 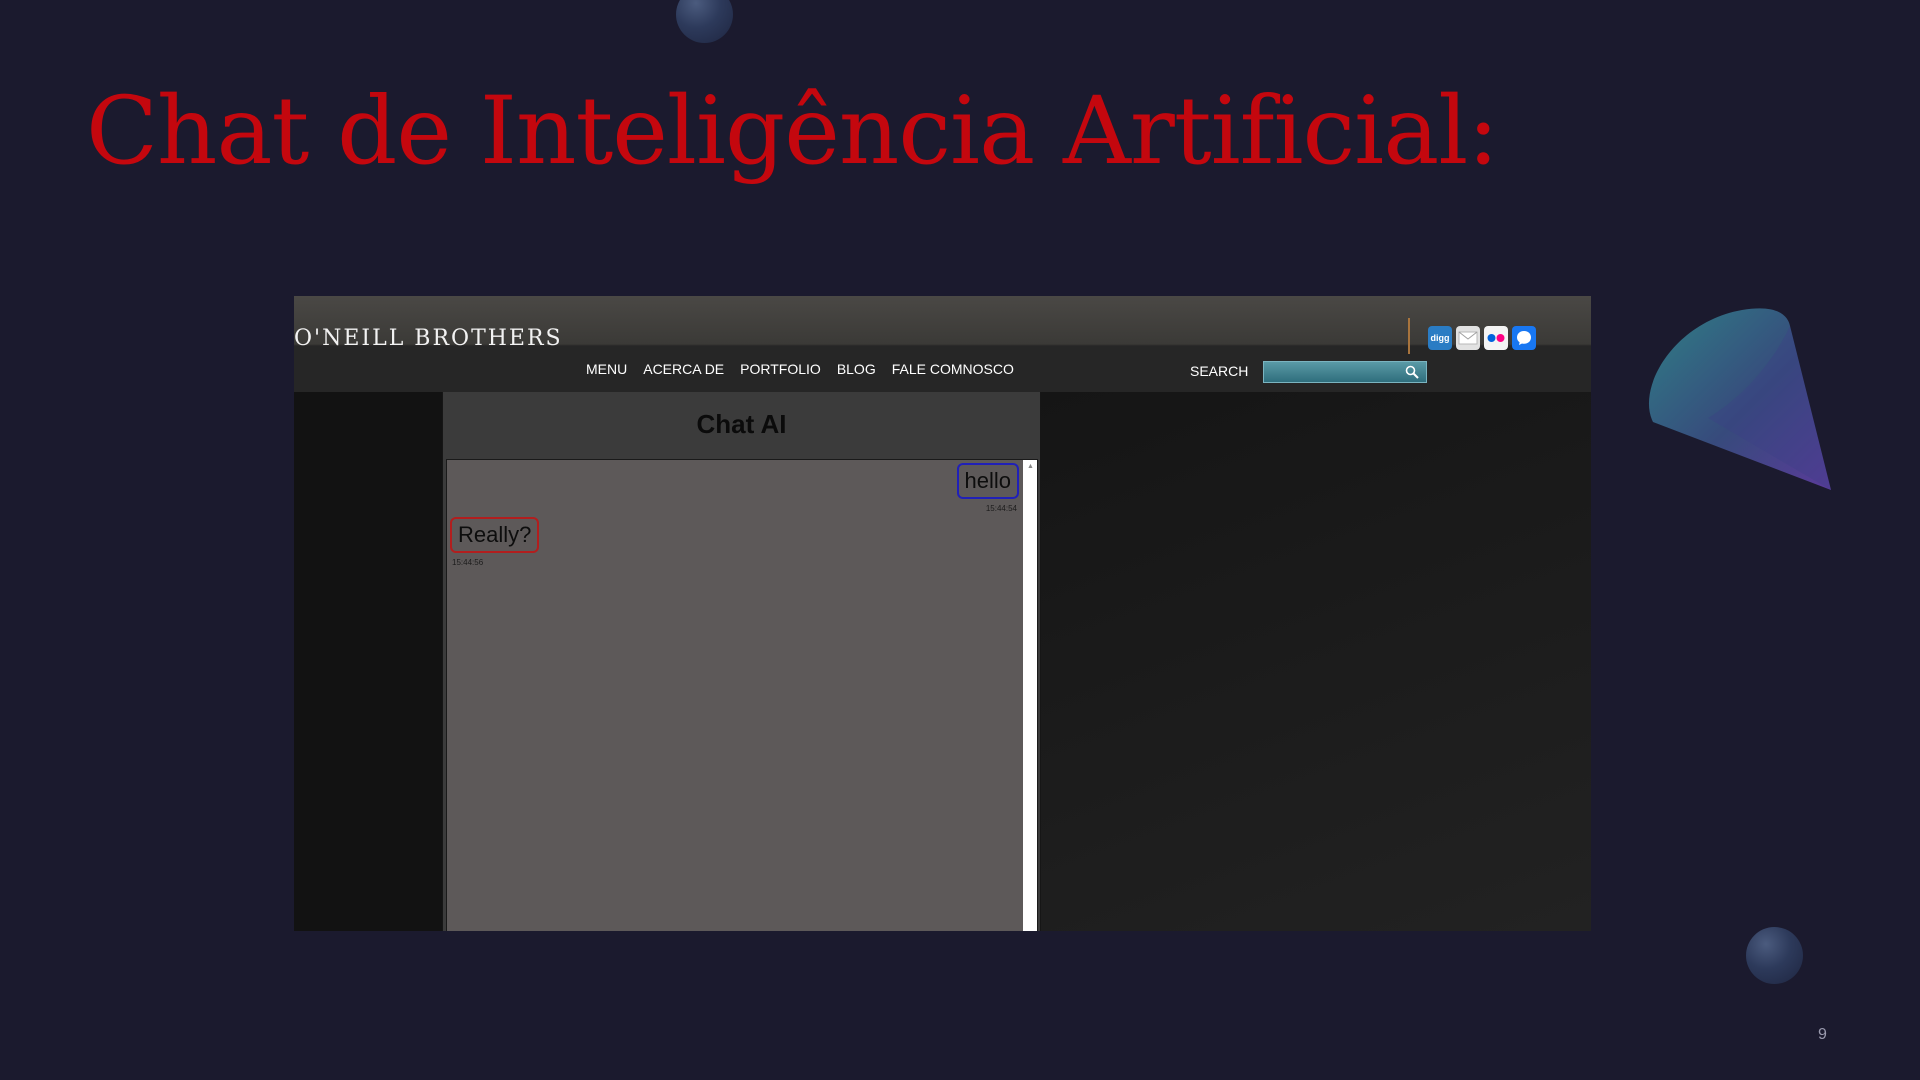 I want to click on slide-title: Chat de Inteligência Artificial:, so click(x=792, y=131).